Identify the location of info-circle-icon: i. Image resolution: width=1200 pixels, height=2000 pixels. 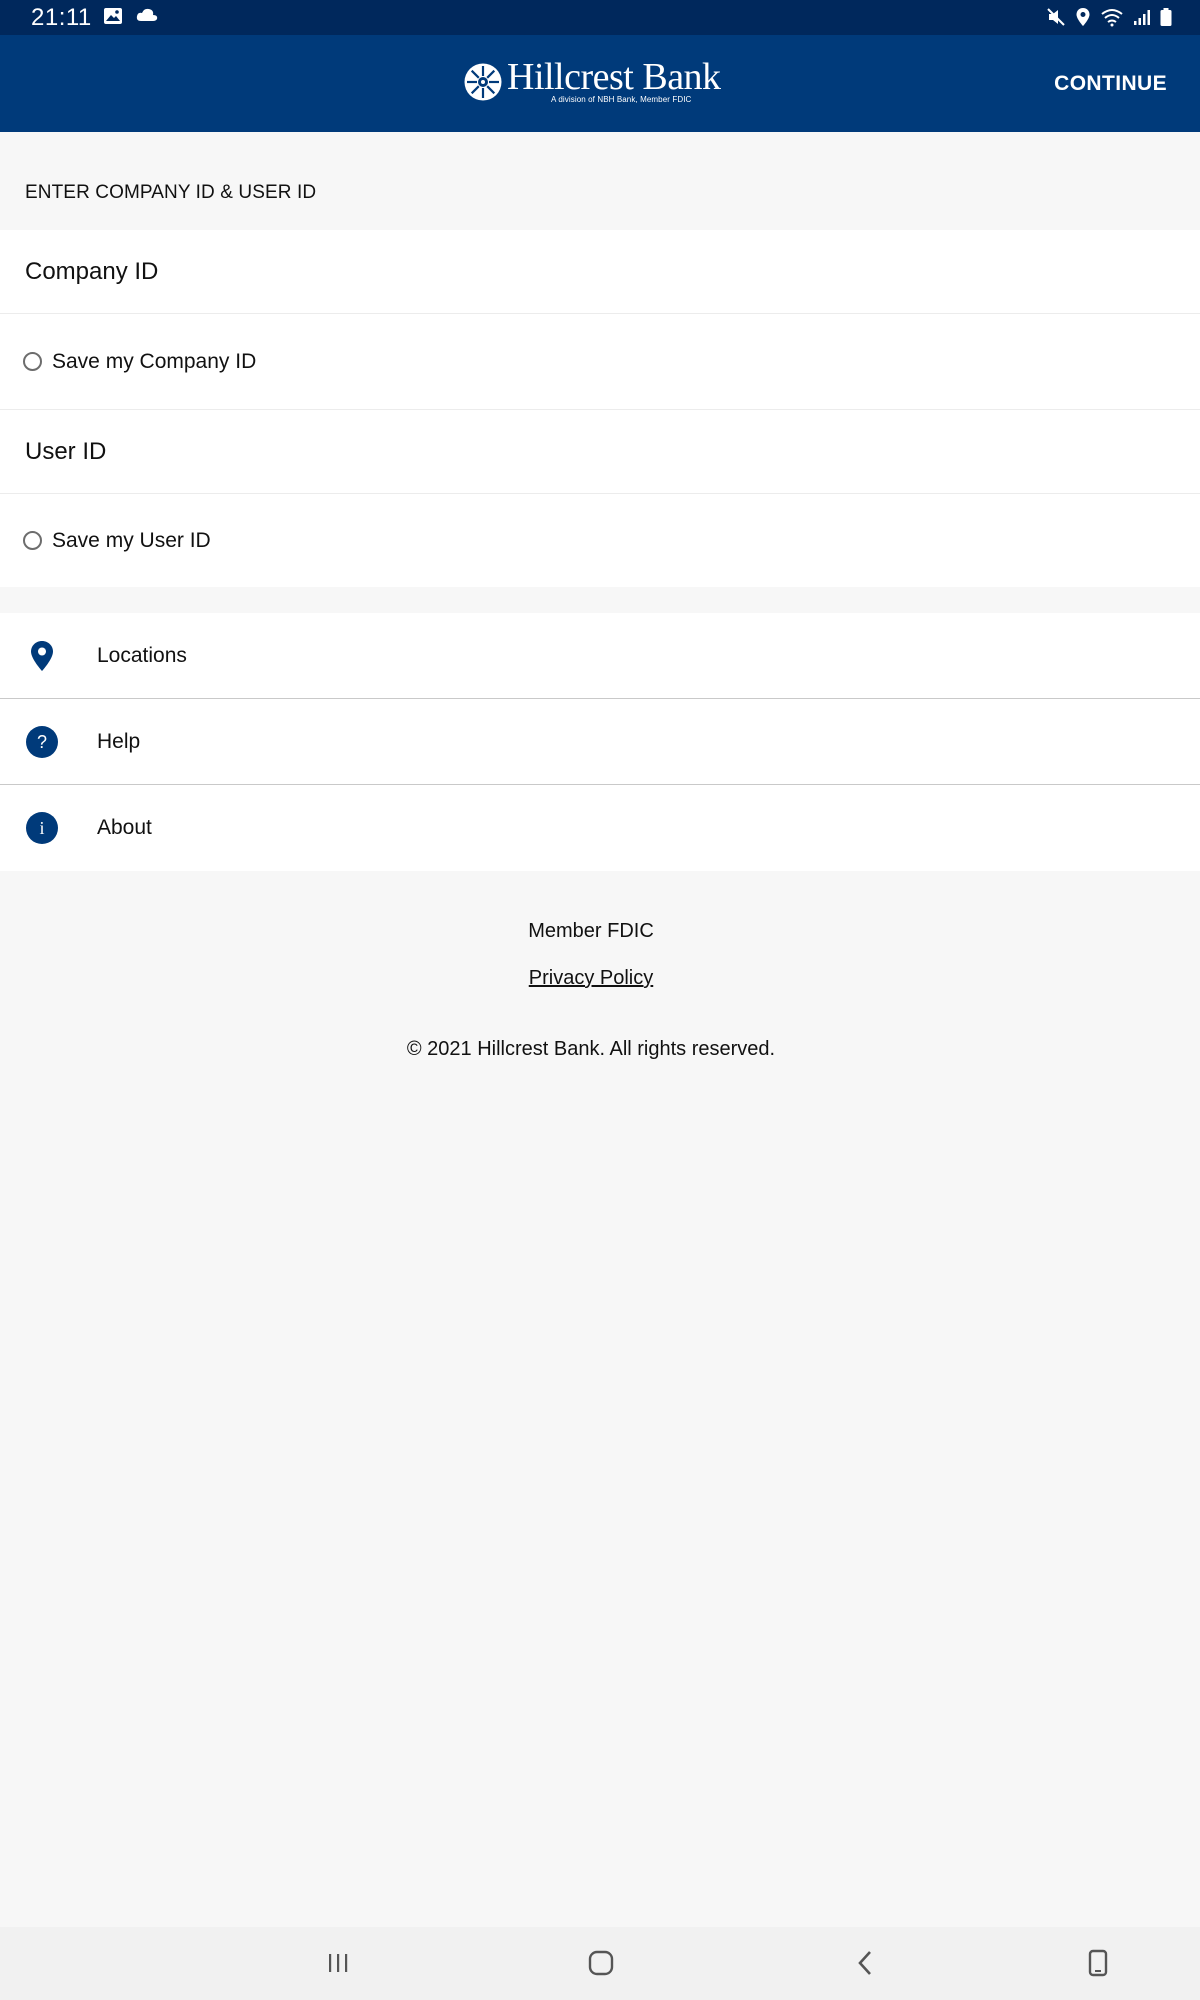
(42, 828).